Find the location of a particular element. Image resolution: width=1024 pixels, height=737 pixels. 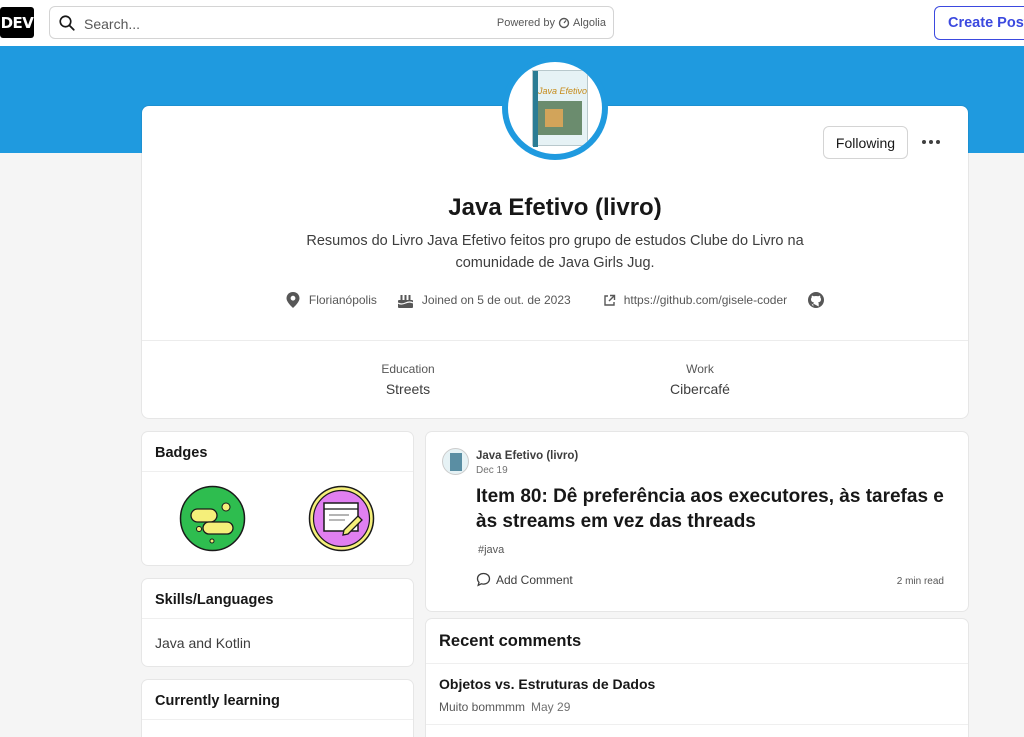

website-link: https://github.com/gisele-coder is located at coordinates (705, 300).